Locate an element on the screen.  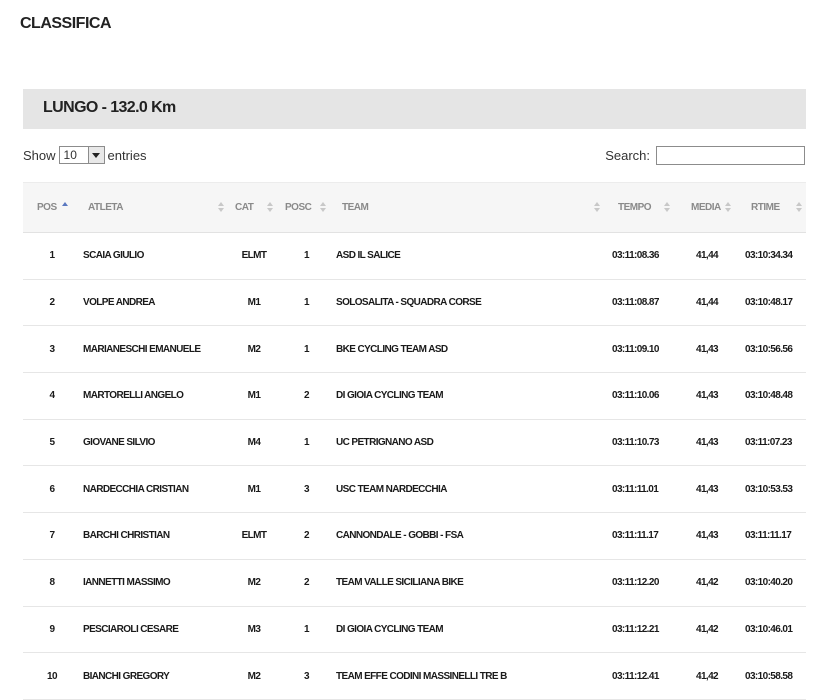
column-label: MEDIA is located at coordinates (706, 207).